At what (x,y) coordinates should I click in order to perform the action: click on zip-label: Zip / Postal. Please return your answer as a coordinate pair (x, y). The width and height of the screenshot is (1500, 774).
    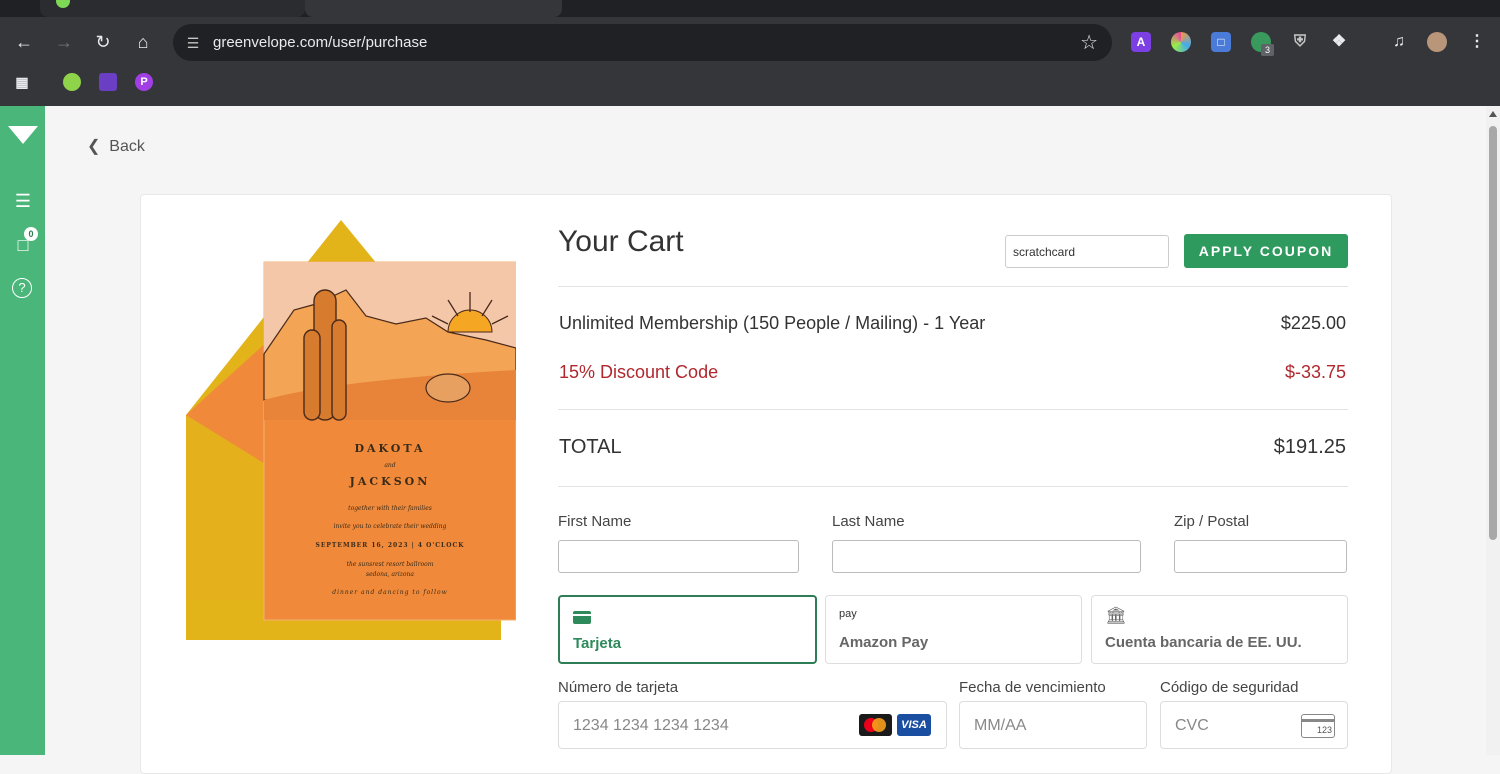
    Looking at the image, I should click on (1212, 521).